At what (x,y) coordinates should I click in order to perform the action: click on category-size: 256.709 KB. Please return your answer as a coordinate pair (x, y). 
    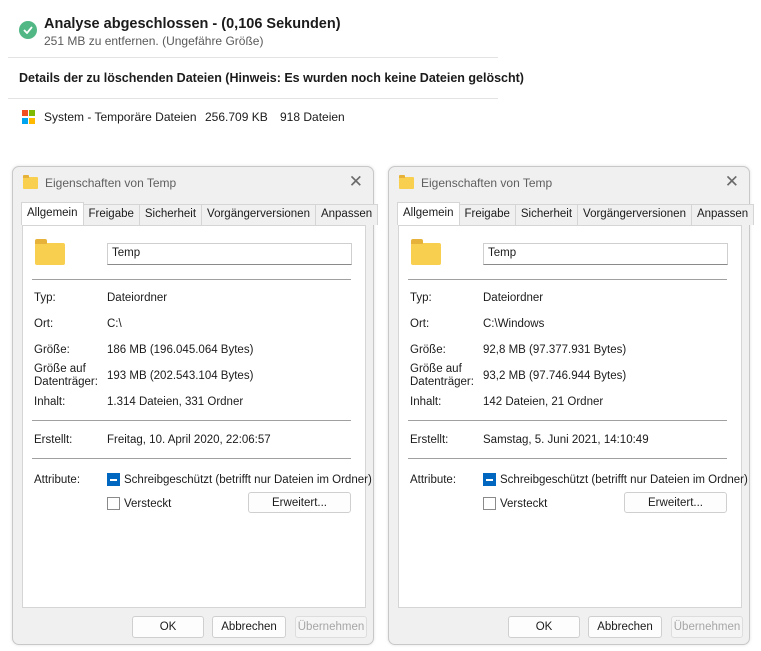
    Looking at the image, I should click on (236, 117).